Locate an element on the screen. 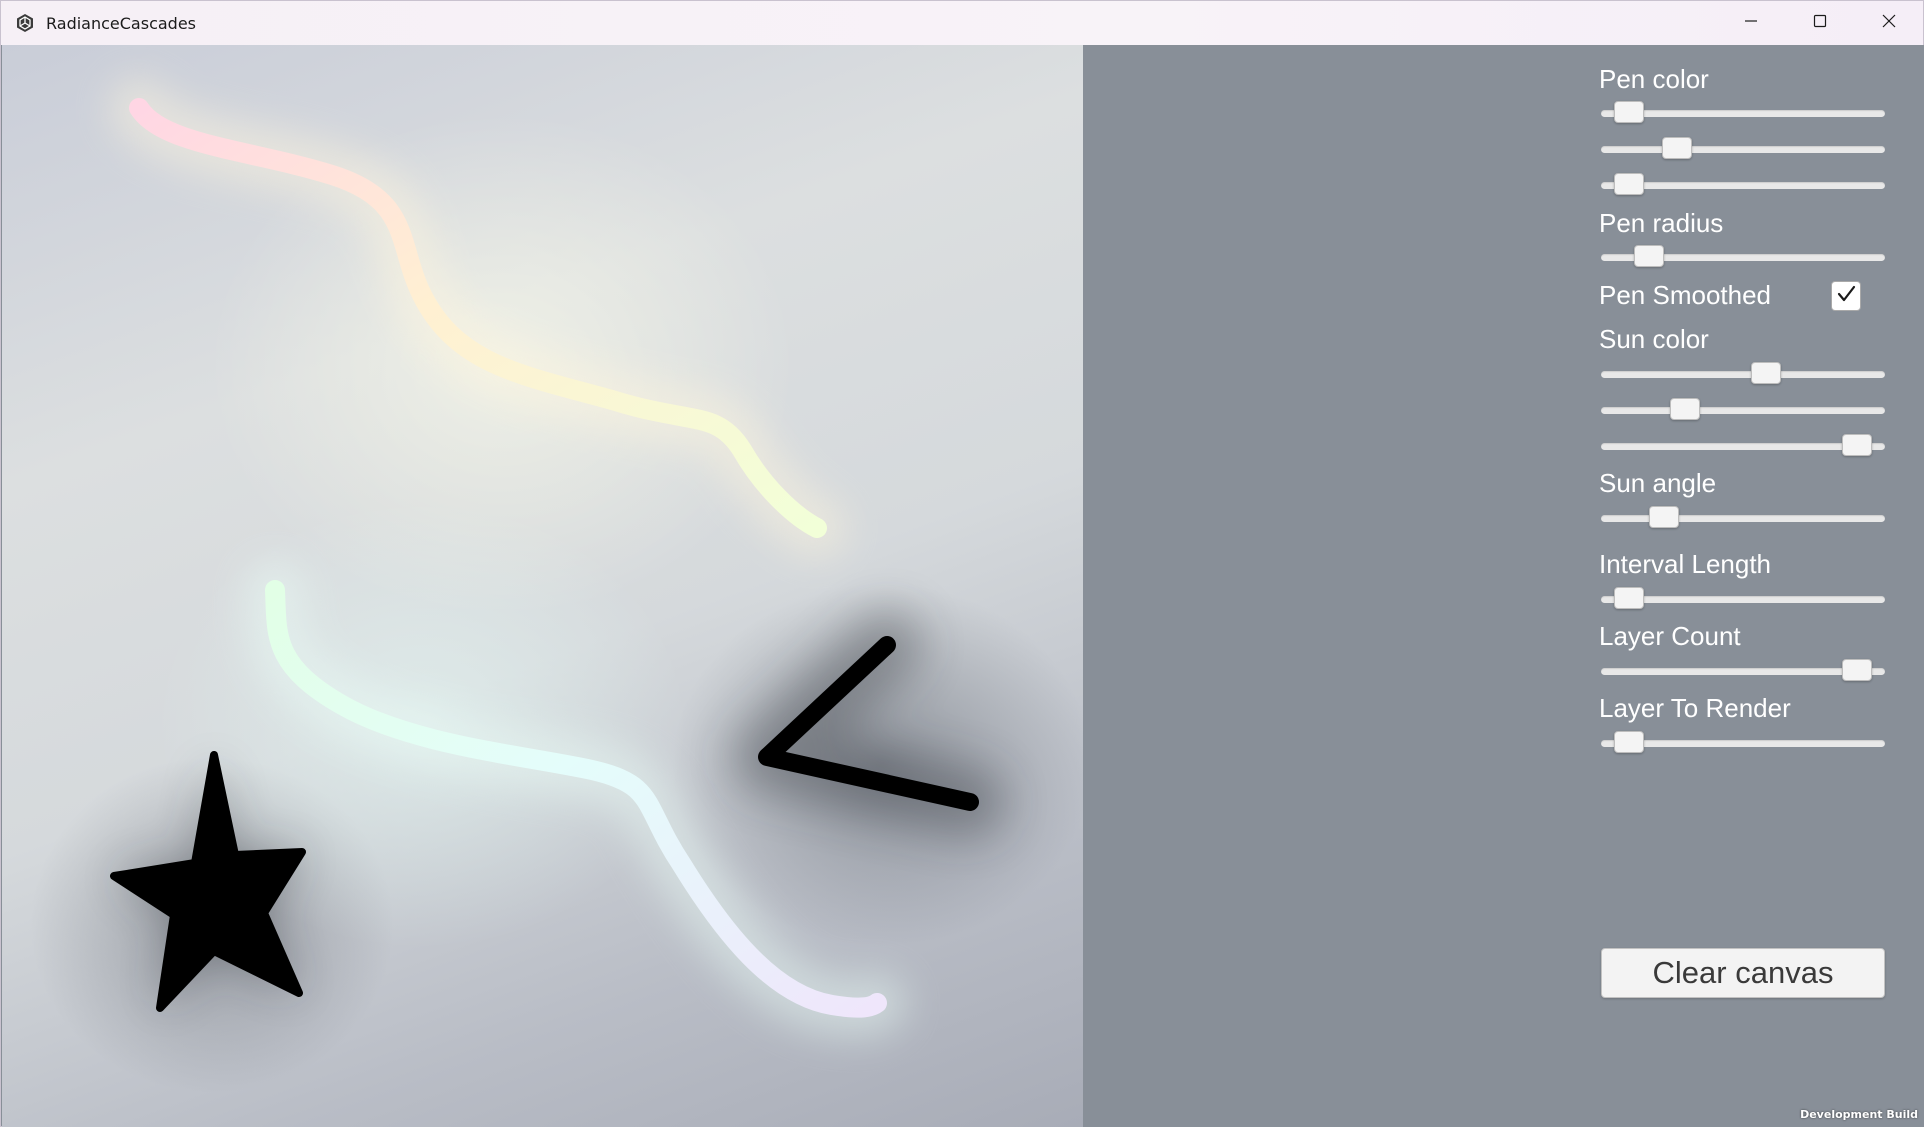 The image size is (1924, 1127). sun-angle-label: Sun angle is located at coordinates (1658, 483).